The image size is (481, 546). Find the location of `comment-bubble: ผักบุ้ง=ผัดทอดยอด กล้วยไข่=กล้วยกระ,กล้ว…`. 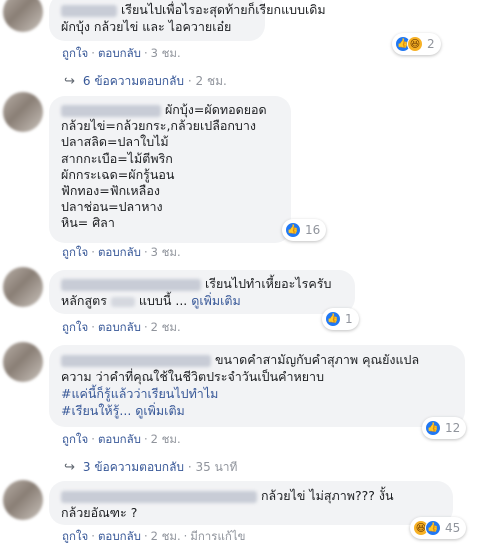

comment-bubble: ผักบุ้ง=ผัดทอดยอด กล้วยไข่=กล้วยกระ,กล้ว… is located at coordinates (170, 169).